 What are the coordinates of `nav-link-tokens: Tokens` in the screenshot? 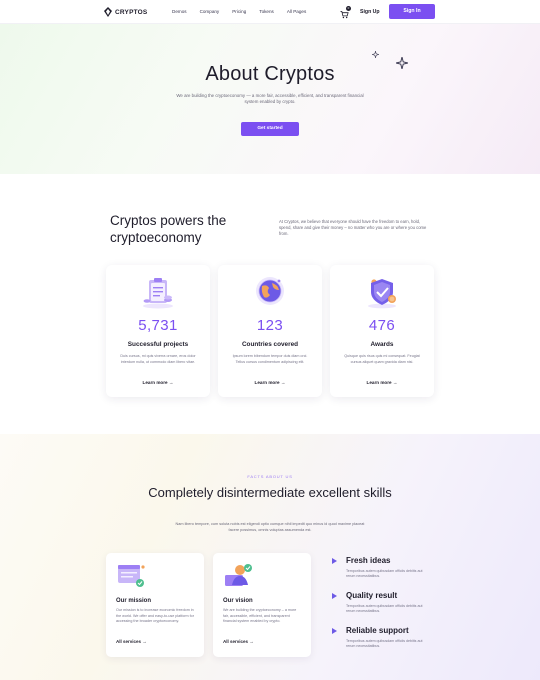 It's located at (266, 11).